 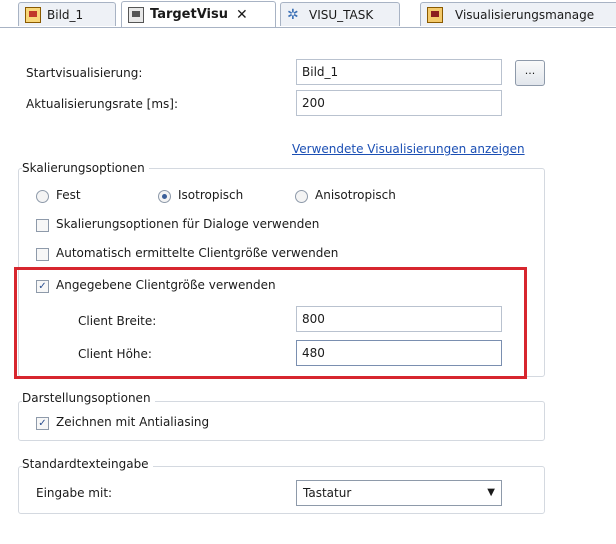 I want to click on vis-manager-icon, so click(x=435, y=14).